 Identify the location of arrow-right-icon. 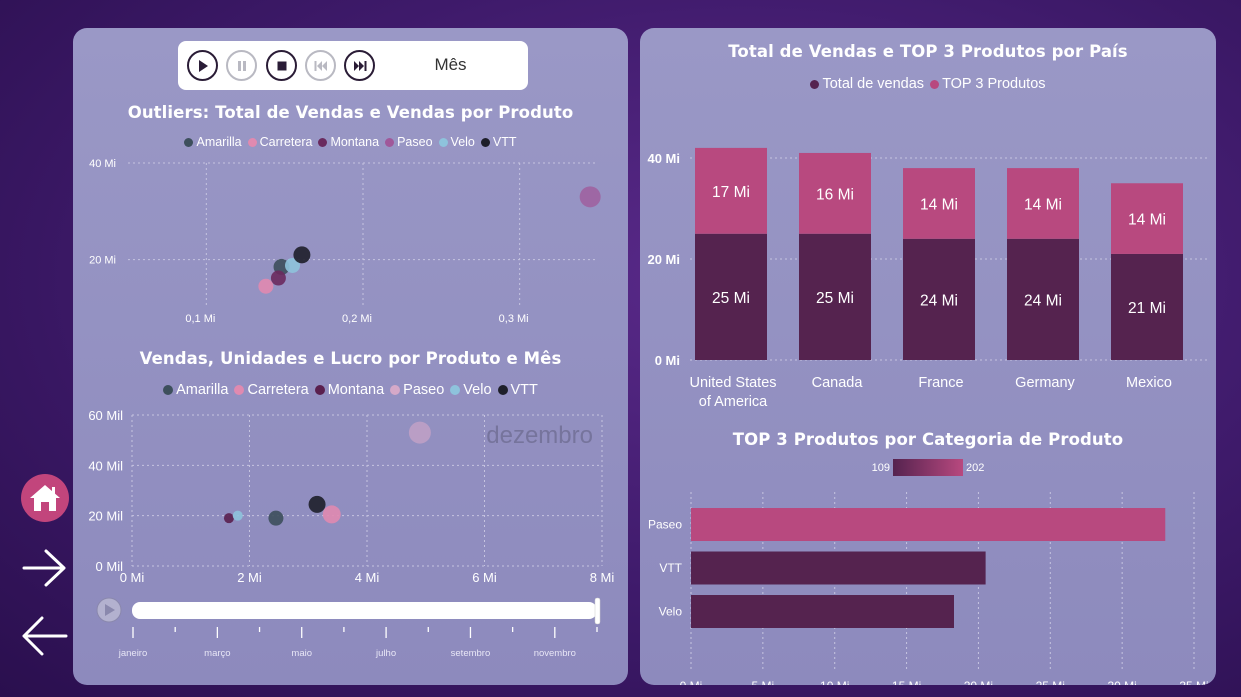
(45, 568).